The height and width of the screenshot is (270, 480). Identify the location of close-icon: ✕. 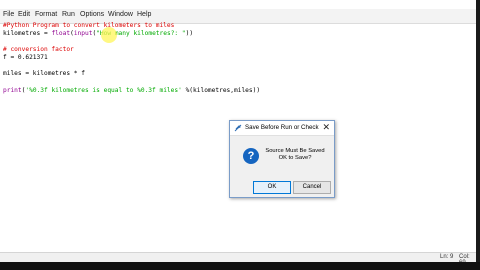
(326, 127).